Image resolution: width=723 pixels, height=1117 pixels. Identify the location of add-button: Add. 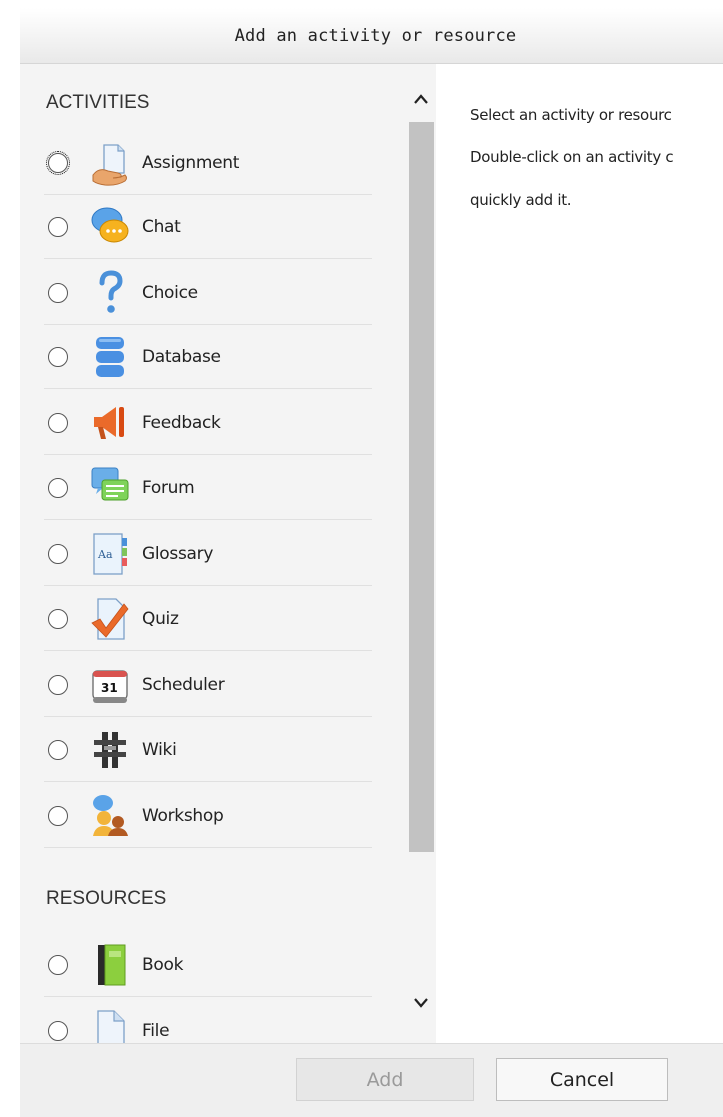
(385, 1079).